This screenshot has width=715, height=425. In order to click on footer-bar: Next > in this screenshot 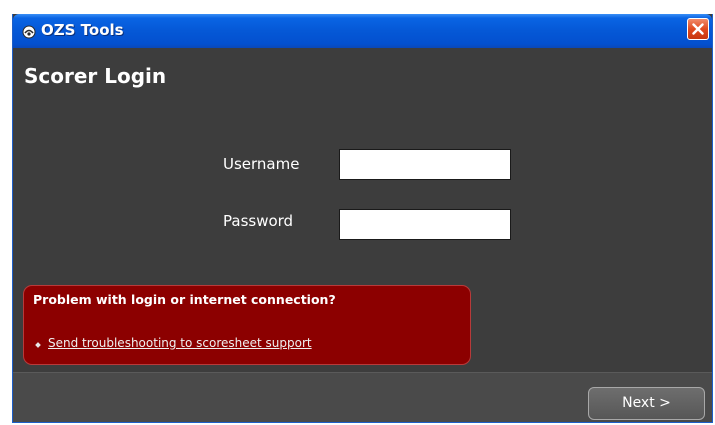, I will do `click(362, 397)`.